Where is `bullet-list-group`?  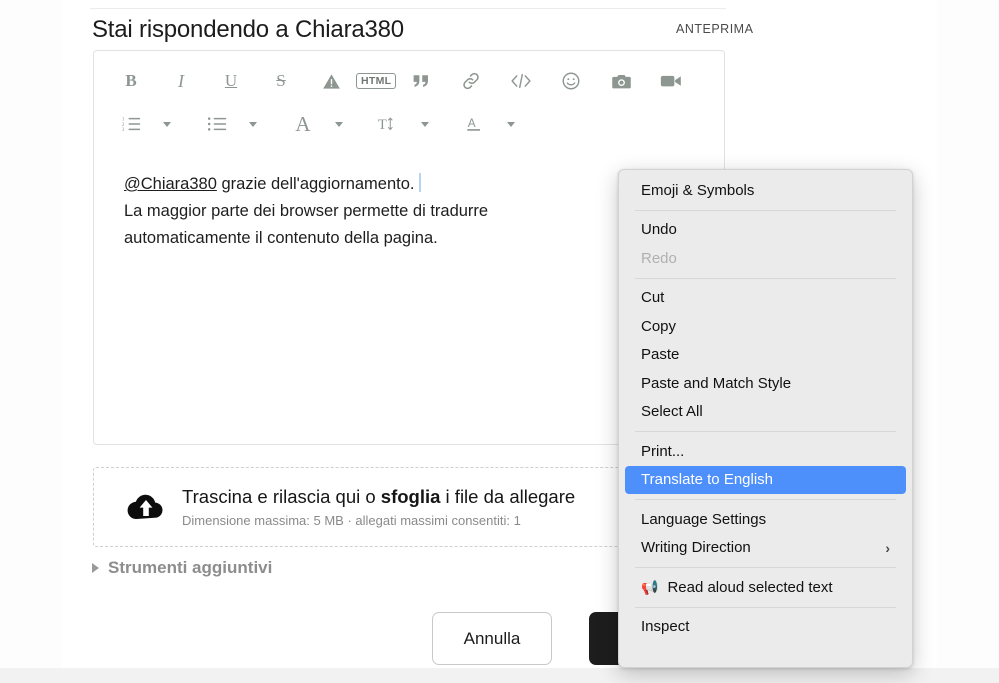
bullet-list-group is located at coordinates (228, 124).